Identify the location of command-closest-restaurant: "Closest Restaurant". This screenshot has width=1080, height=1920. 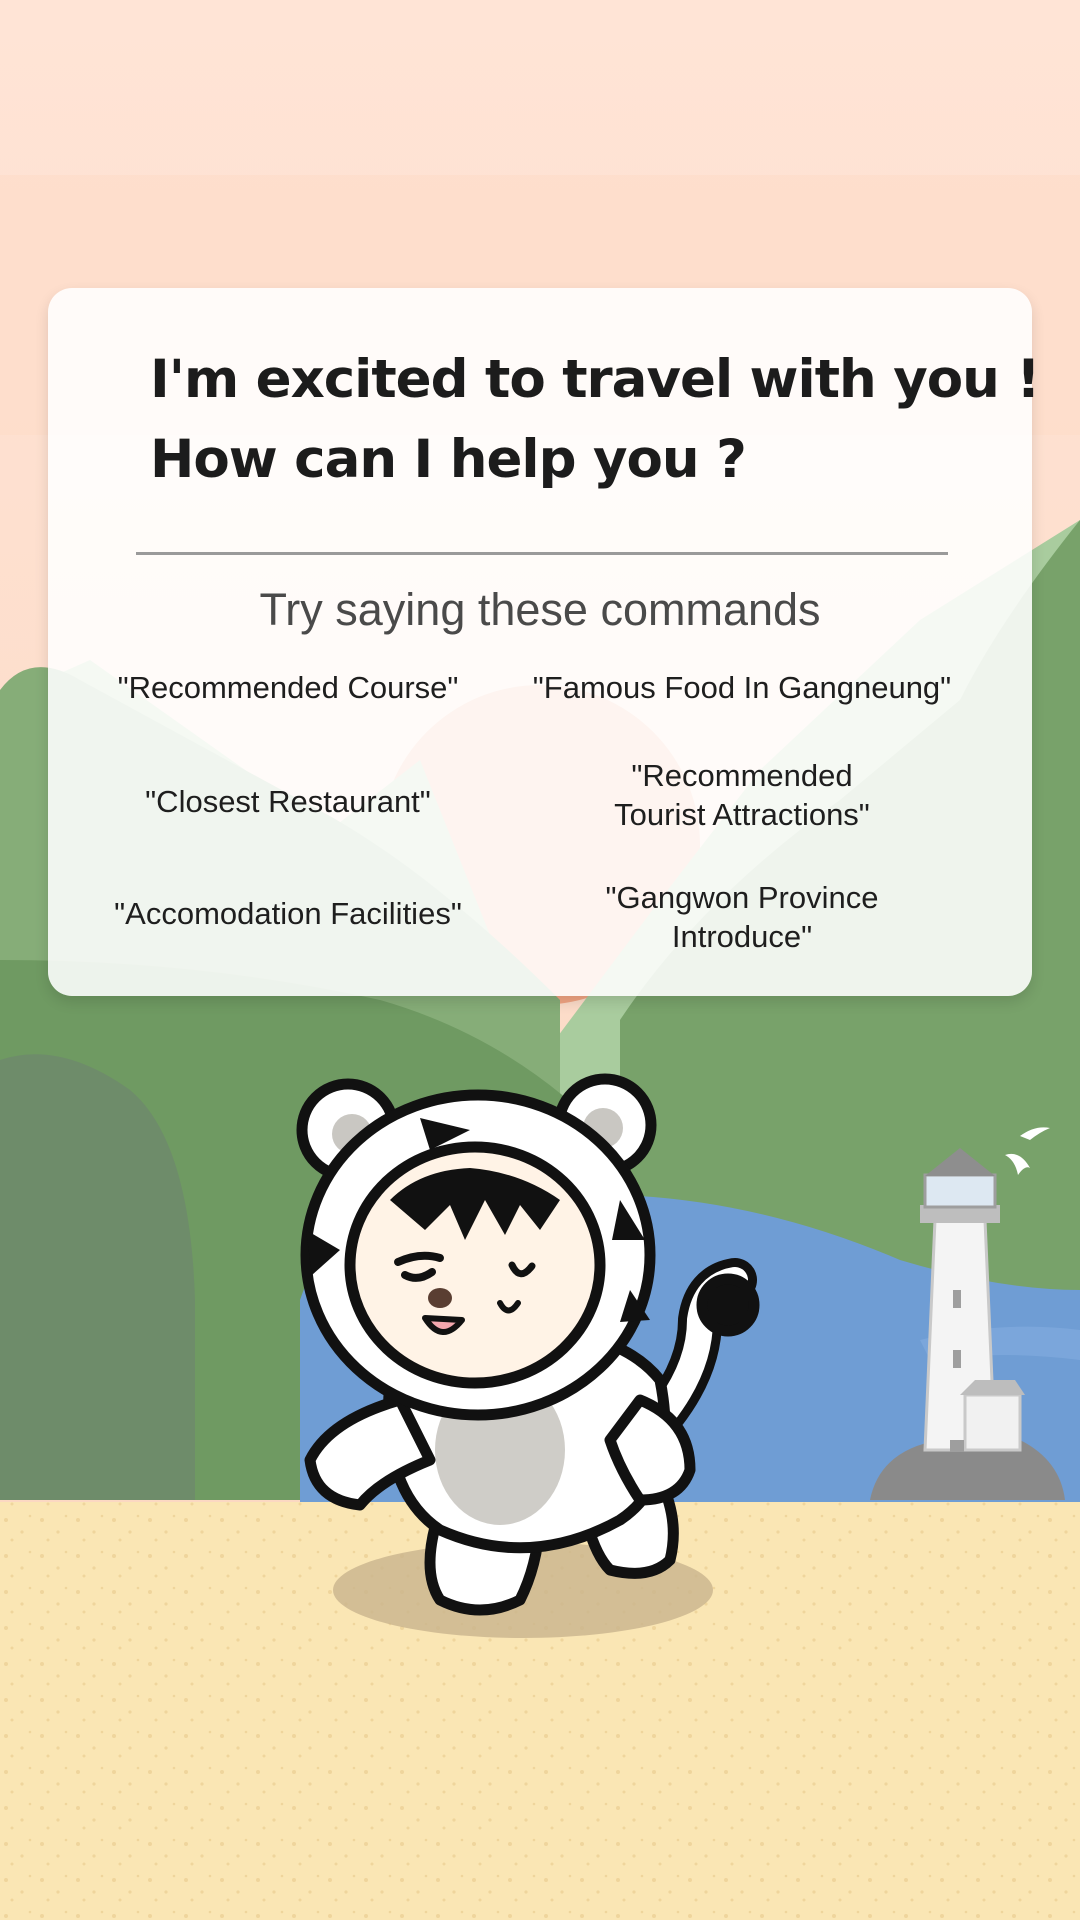
(288, 801).